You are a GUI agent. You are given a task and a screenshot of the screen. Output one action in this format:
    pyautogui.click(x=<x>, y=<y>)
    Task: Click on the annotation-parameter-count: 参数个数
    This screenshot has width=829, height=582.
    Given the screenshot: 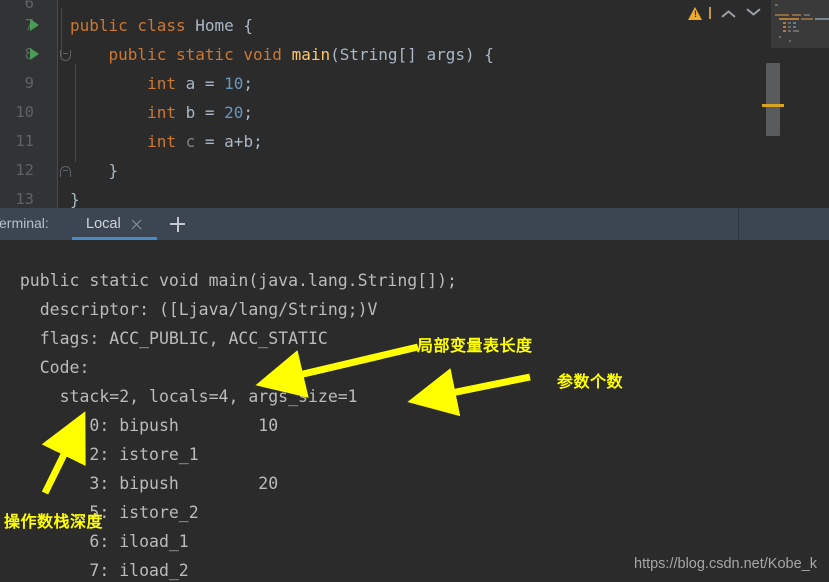 What is the action you would take?
    pyautogui.click(x=590, y=382)
    